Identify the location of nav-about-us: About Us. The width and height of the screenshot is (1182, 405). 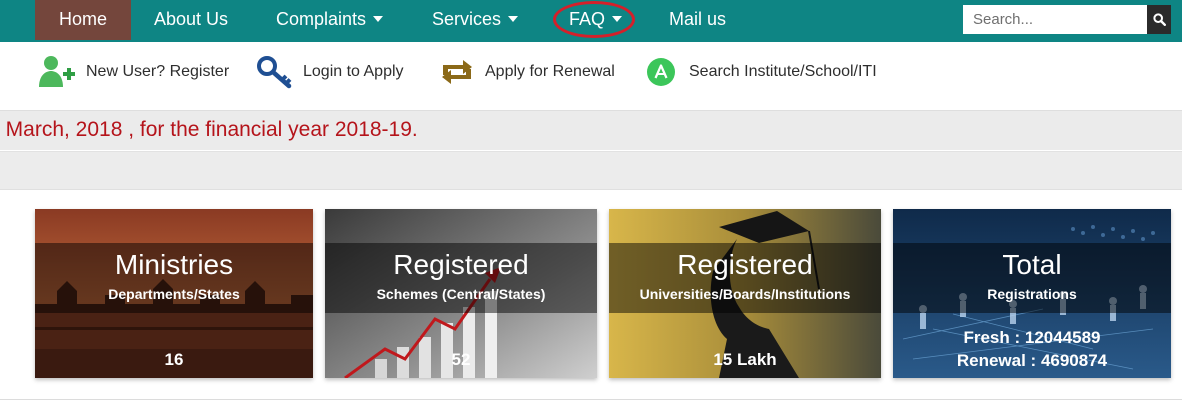
(191, 20).